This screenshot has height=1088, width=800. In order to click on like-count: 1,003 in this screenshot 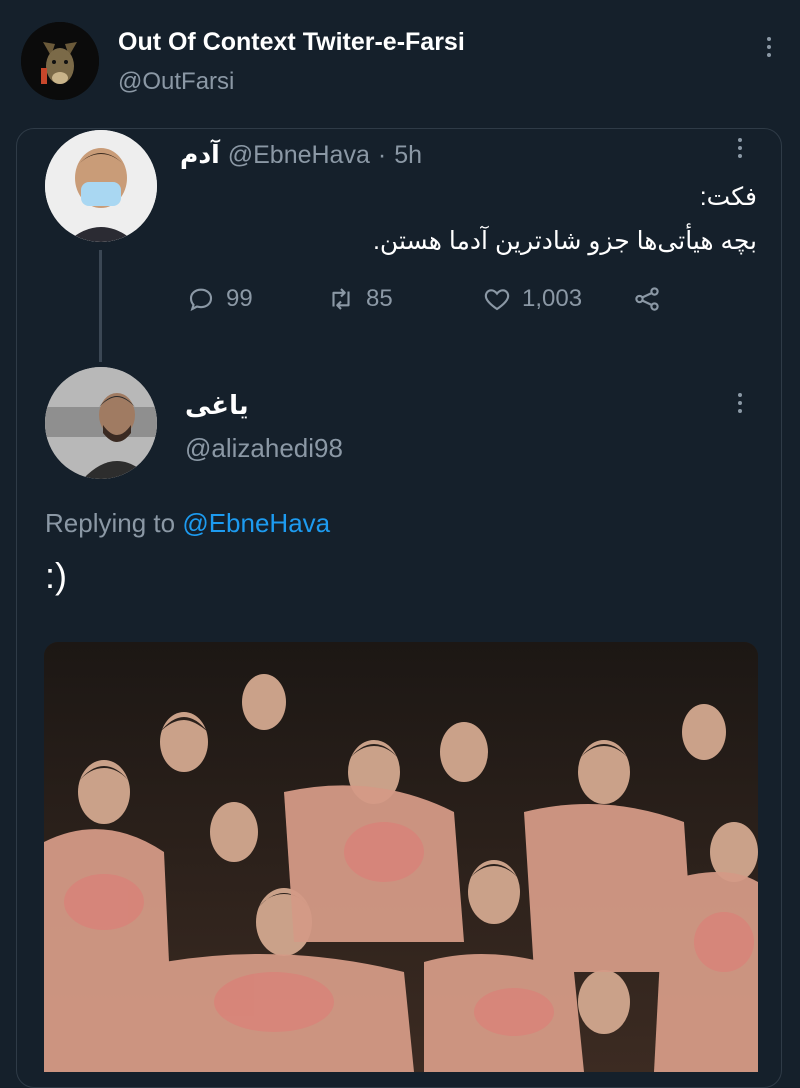, I will do `click(552, 298)`.